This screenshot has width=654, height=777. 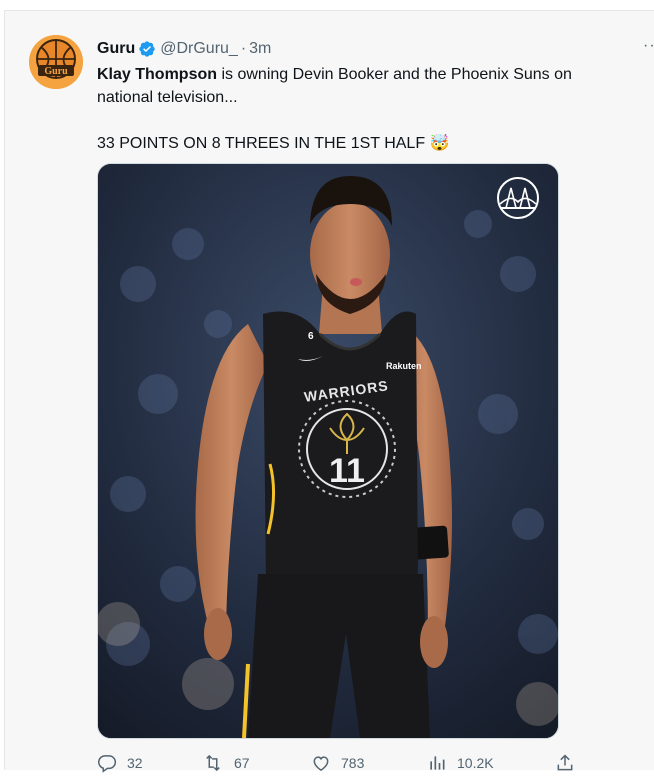 I want to click on tweet-timestamp: 3m, so click(x=260, y=49).